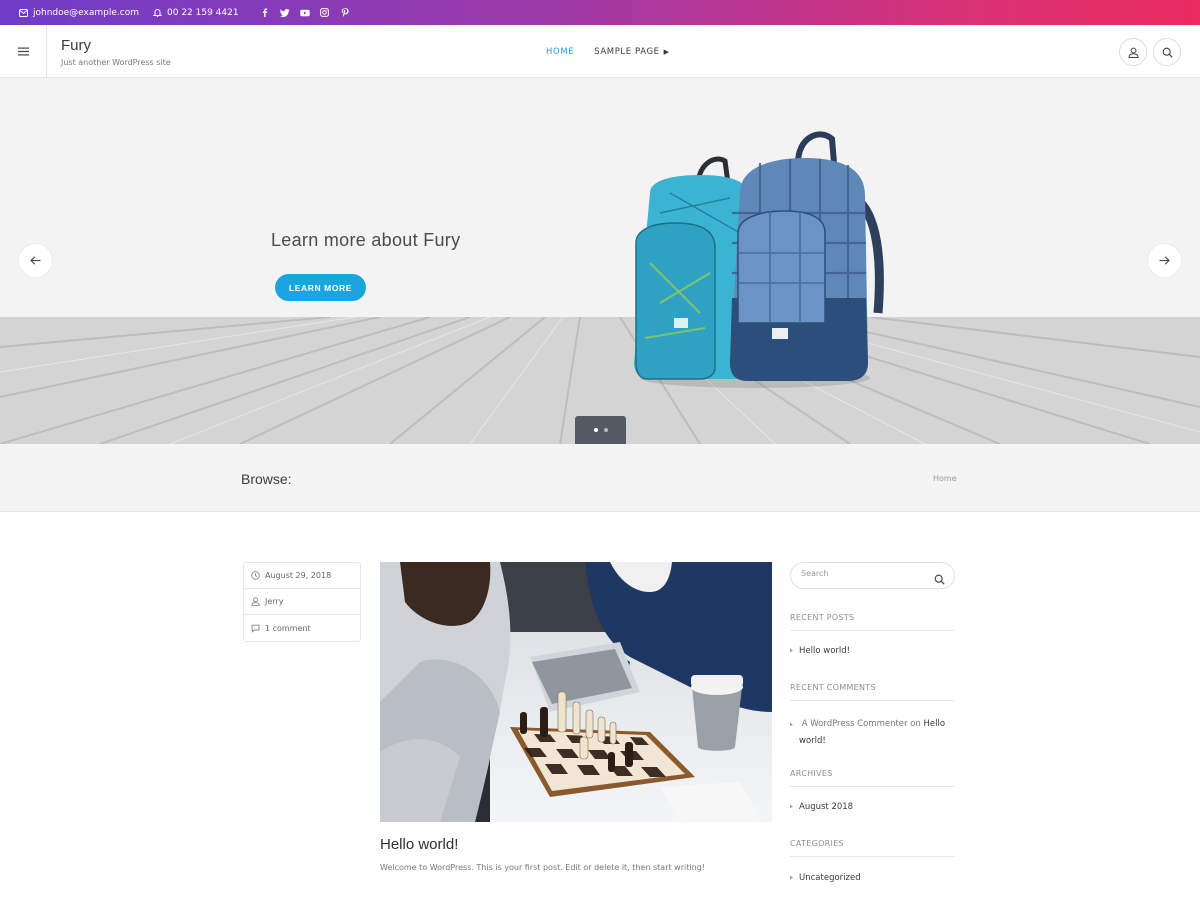 This screenshot has height=900, width=1200. What do you see at coordinates (116, 62) in the screenshot?
I see `site-description: Just another WordPress site` at bounding box center [116, 62].